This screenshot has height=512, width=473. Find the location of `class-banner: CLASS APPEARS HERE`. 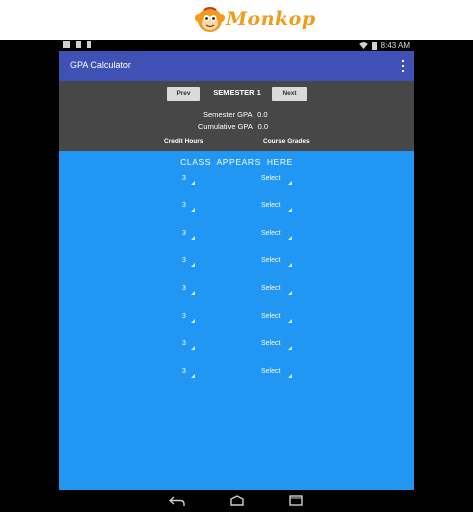

class-banner: CLASS APPEARS HERE is located at coordinates (236, 162).